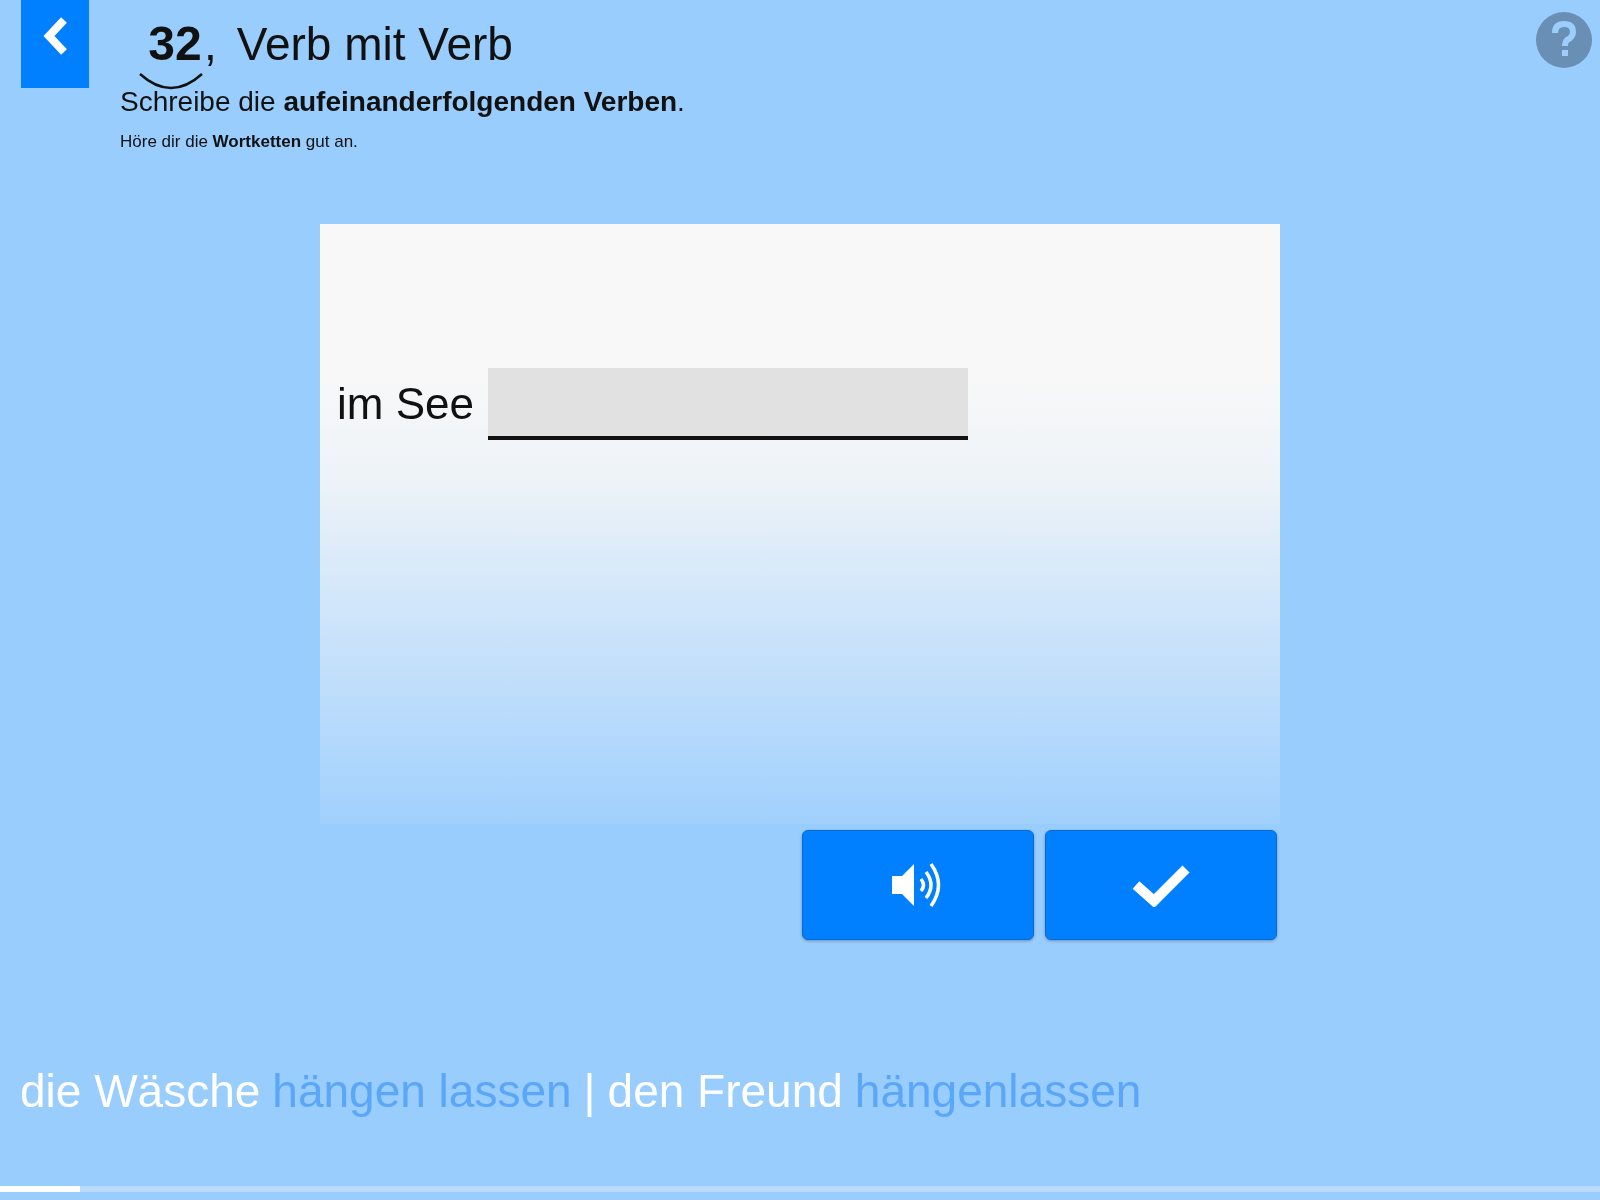  Describe the element at coordinates (55, 44) in the screenshot. I see `back-button` at that location.